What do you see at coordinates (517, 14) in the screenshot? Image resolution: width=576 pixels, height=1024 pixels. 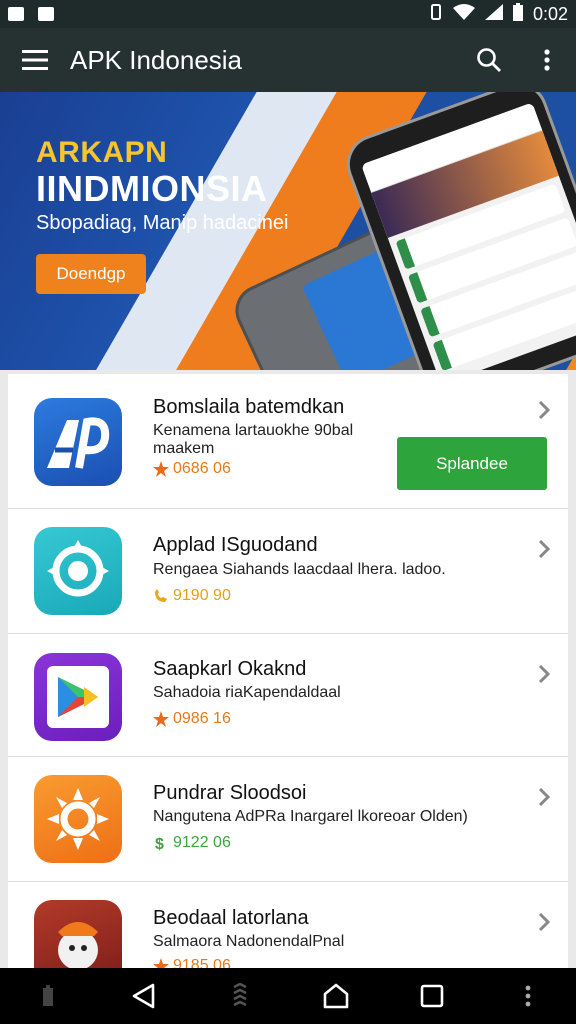 I see `battery-icon` at bounding box center [517, 14].